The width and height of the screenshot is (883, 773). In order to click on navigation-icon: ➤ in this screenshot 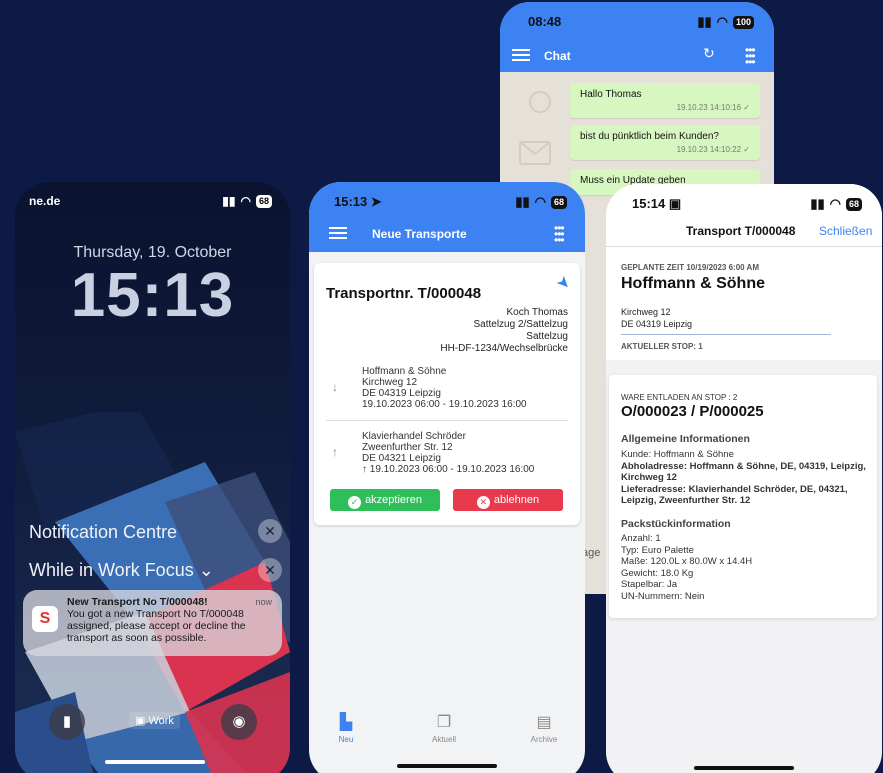, I will do `click(563, 283)`.